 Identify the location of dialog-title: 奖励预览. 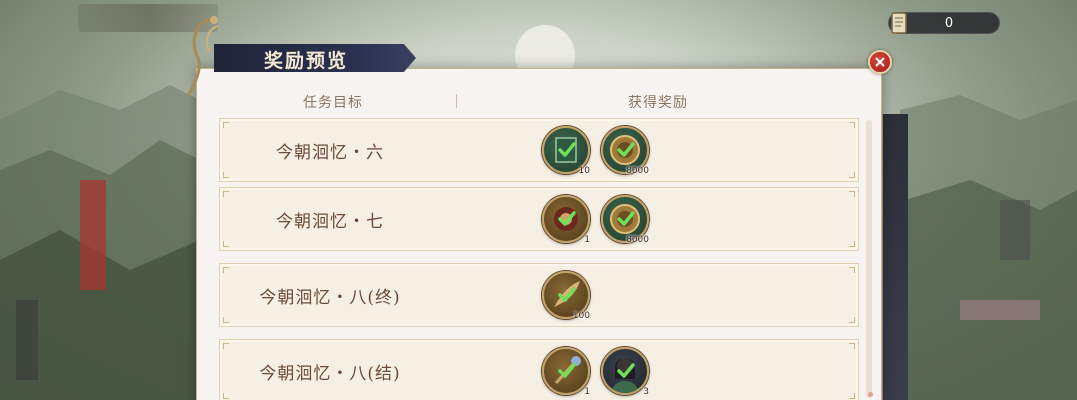
(306, 61).